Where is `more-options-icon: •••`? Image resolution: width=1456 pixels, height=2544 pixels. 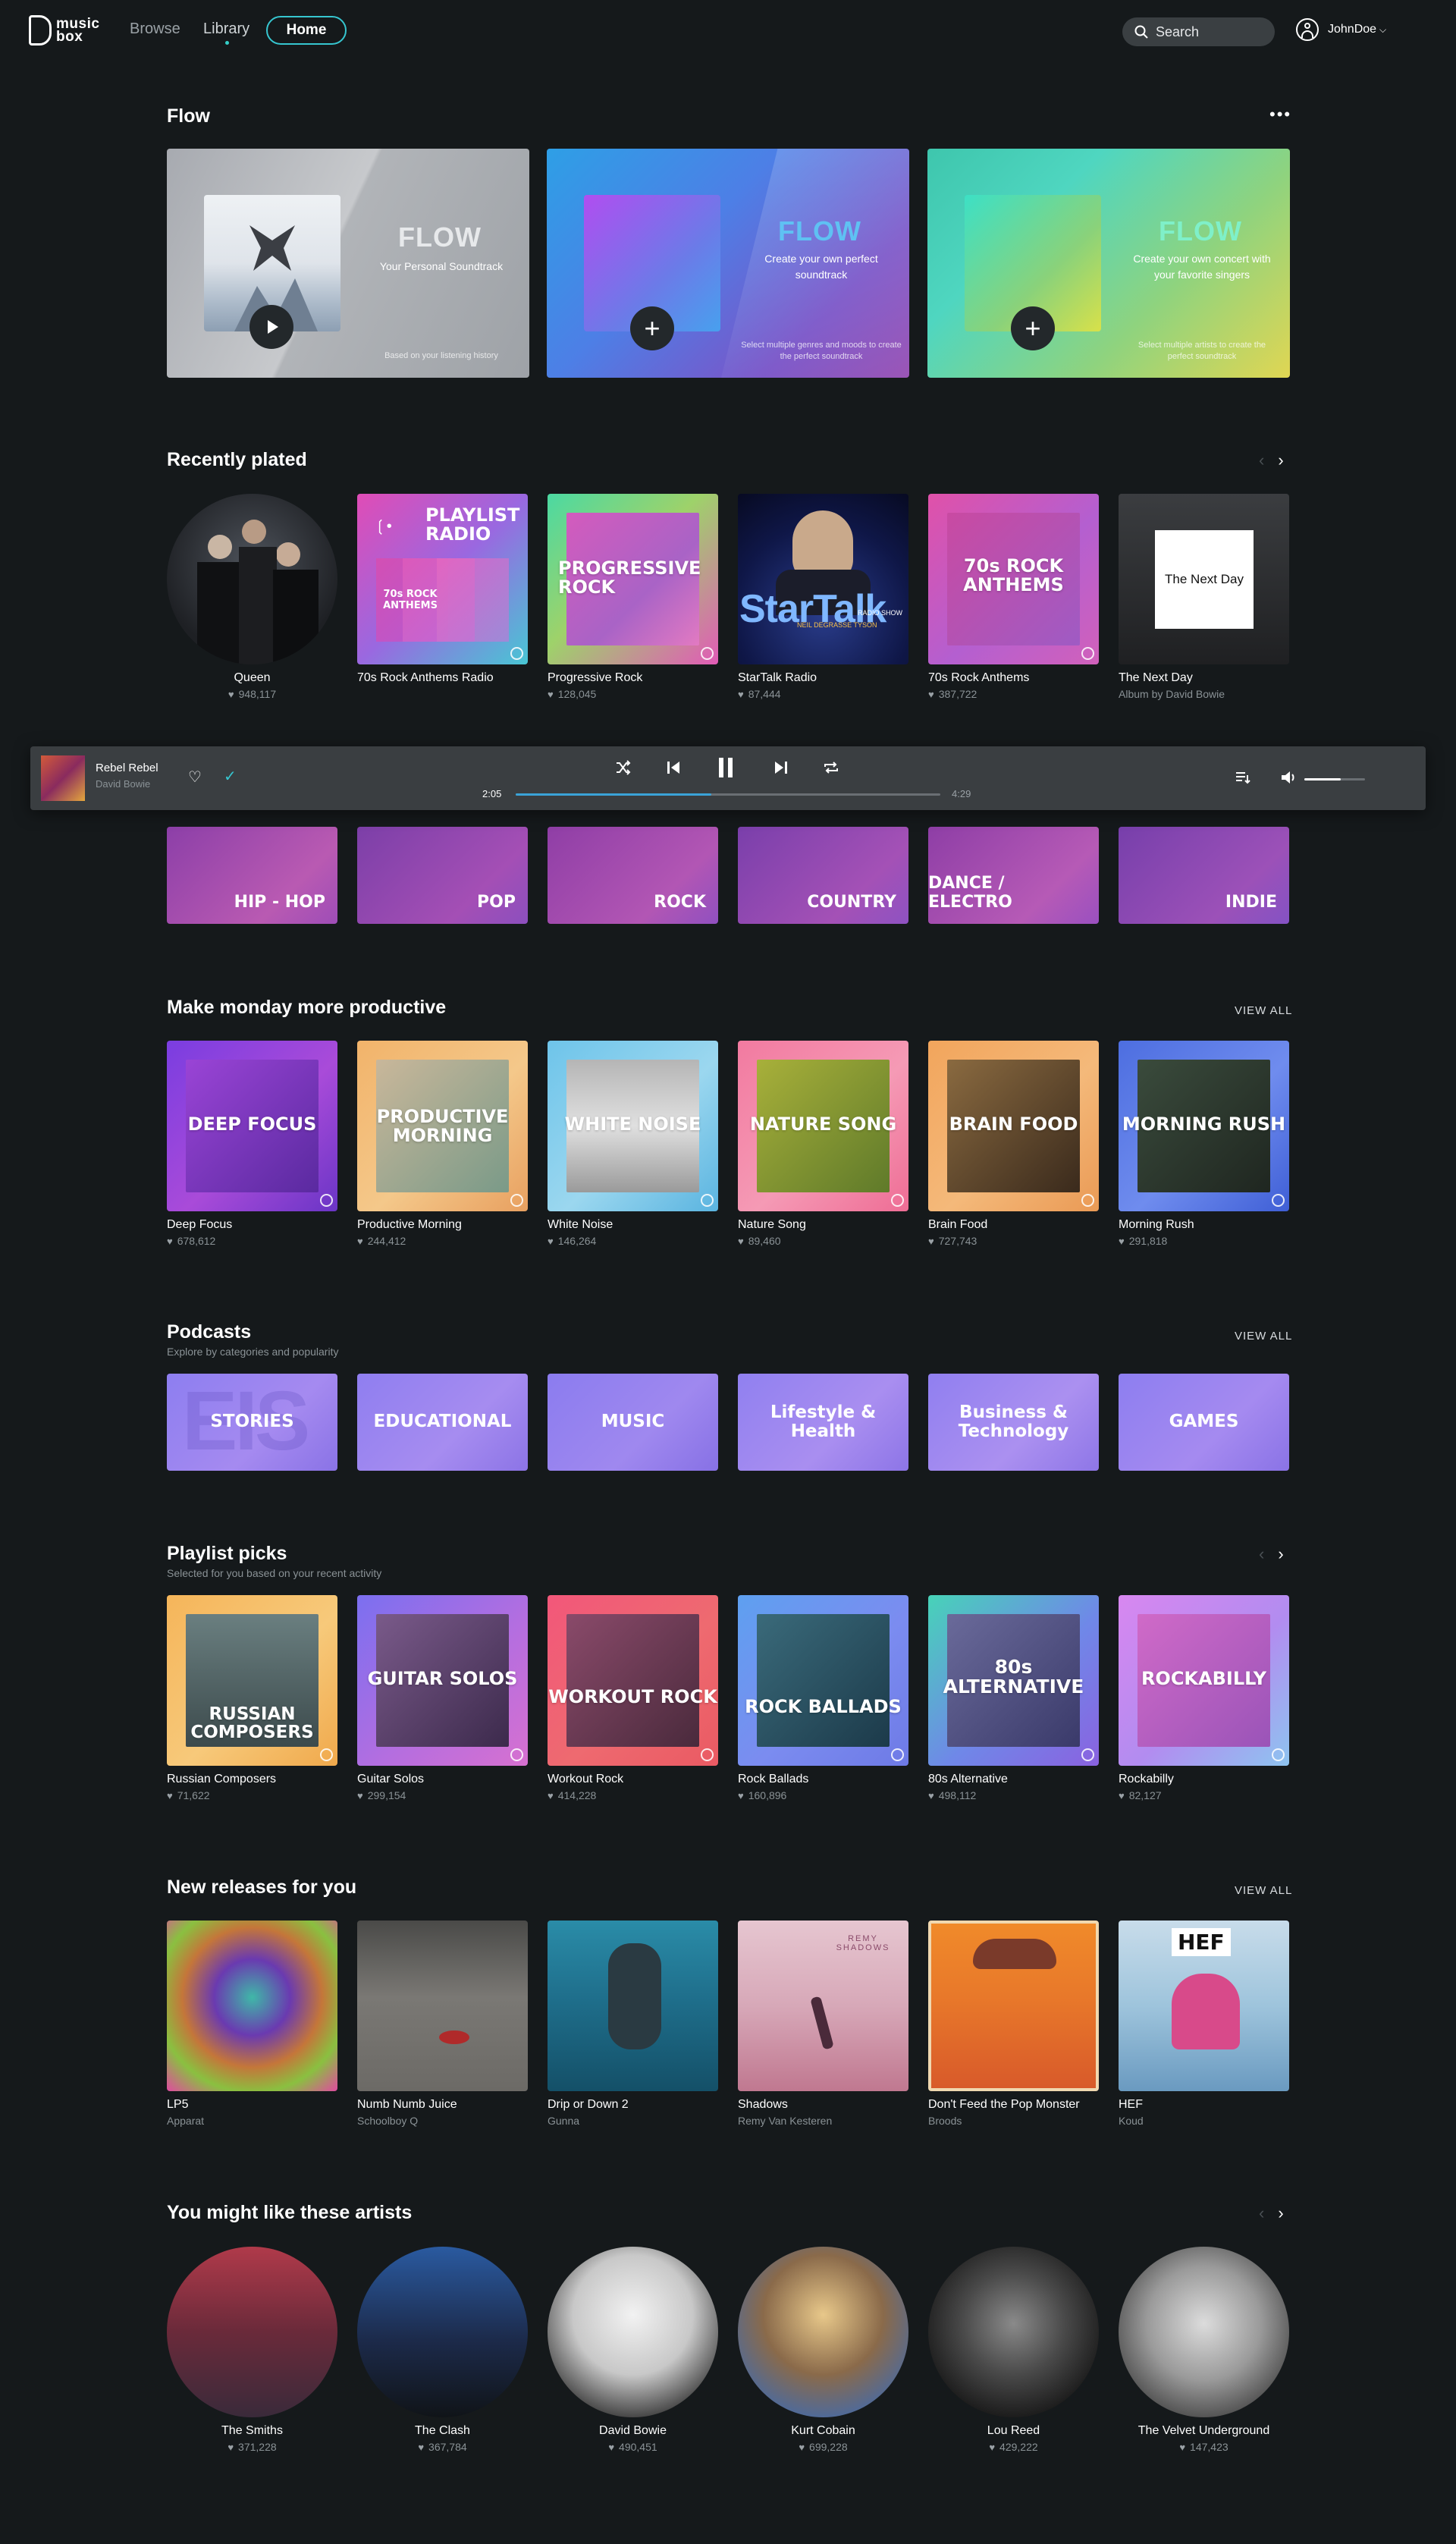 more-options-icon: ••• is located at coordinates (1280, 114).